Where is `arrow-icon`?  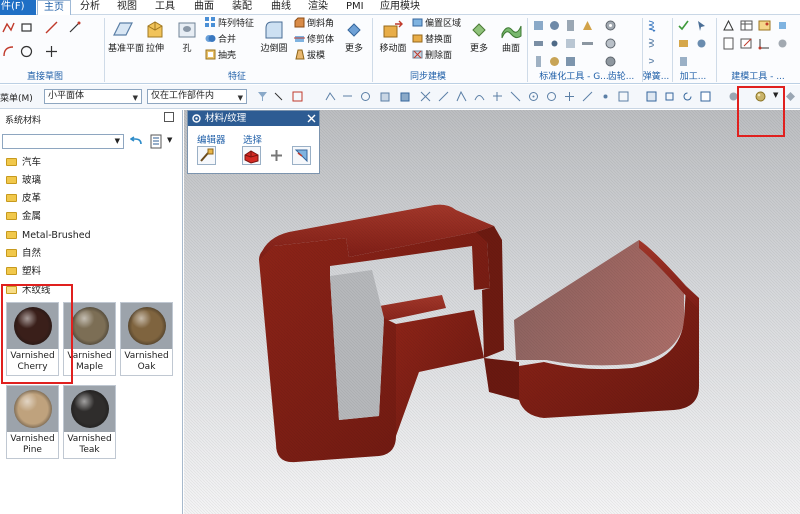 arrow-icon is located at coordinates (278, 96).